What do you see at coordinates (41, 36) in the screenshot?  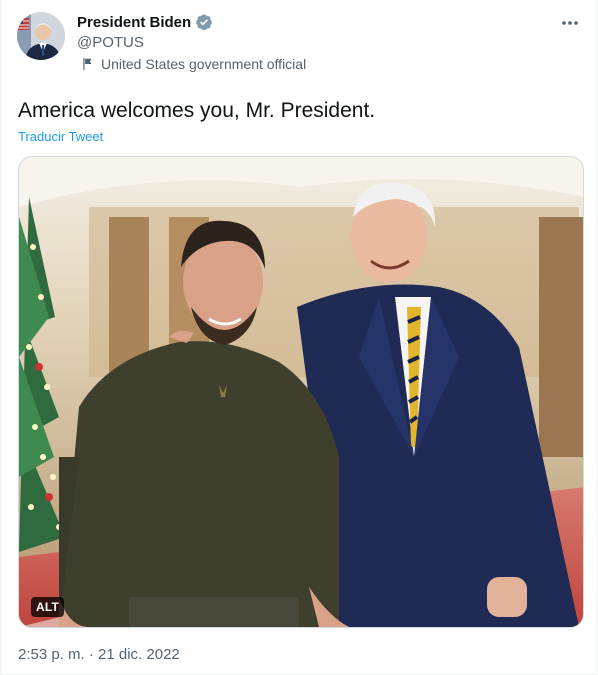 I see `avatar` at bounding box center [41, 36].